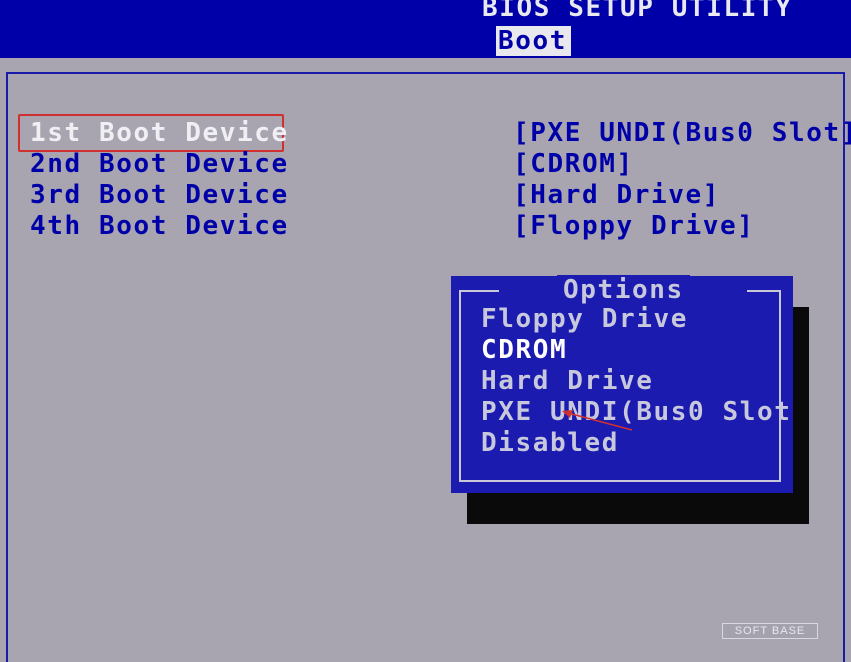 The width and height of the screenshot is (851, 662). Describe the element at coordinates (597, 420) in the screenshot. I see `annotation-arrow-icon` at that location.